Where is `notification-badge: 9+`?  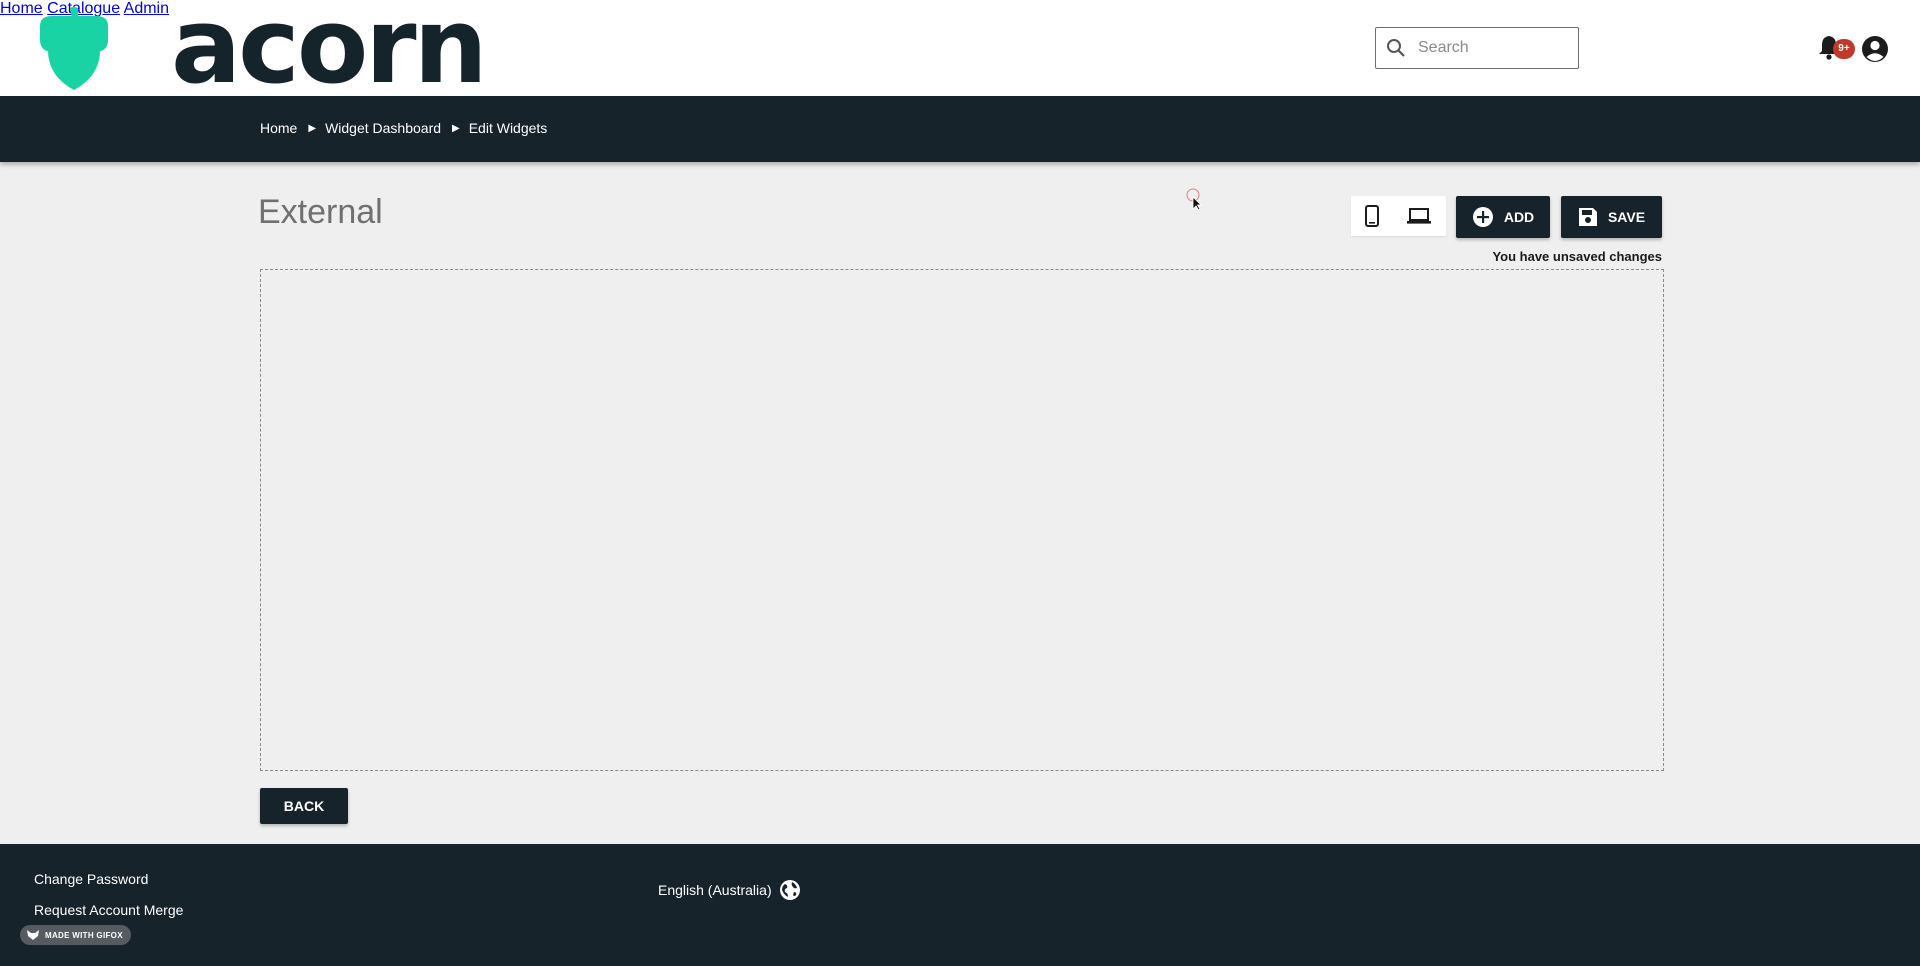 notification-badge: 9+ is located at coordinates (1844, 49).